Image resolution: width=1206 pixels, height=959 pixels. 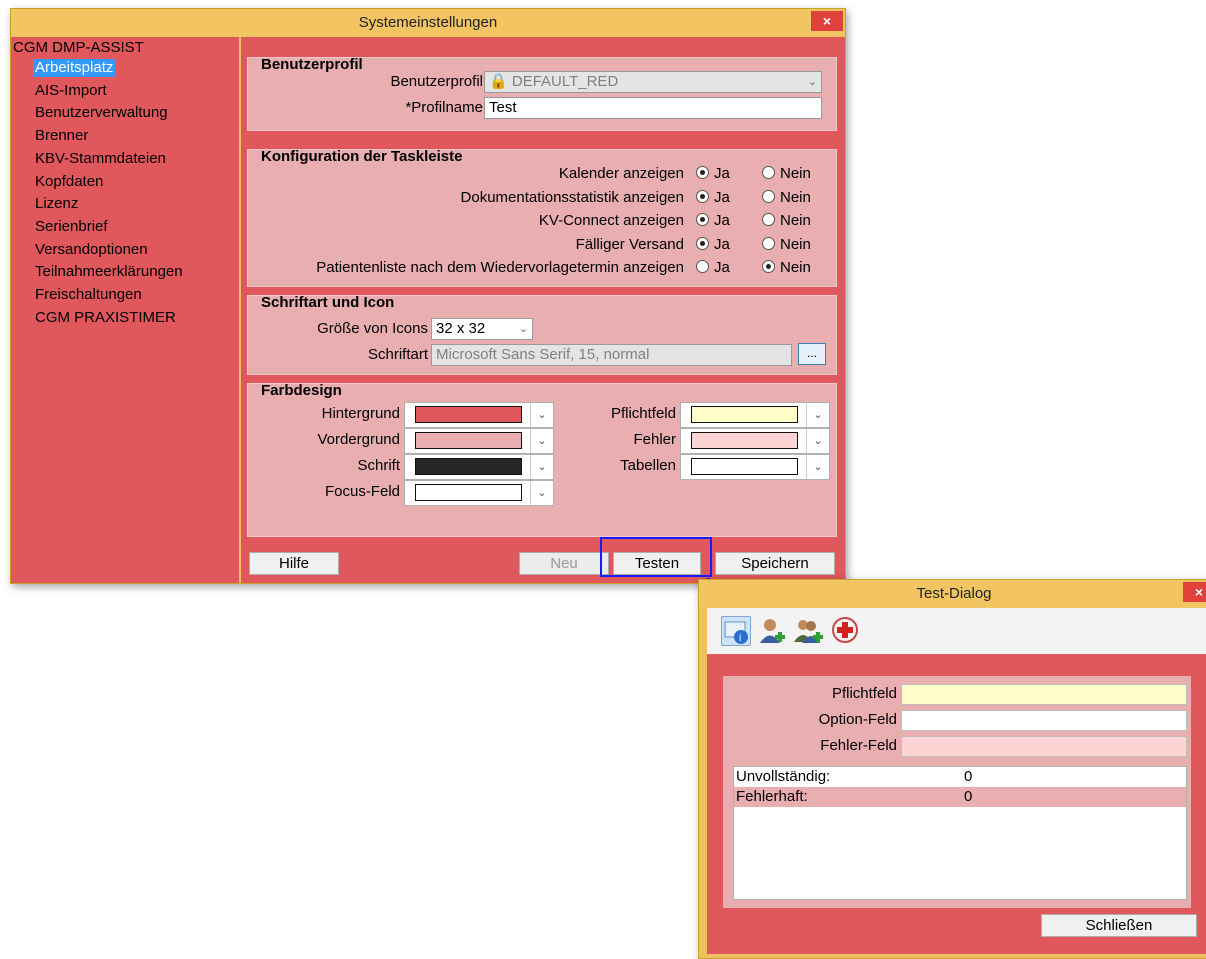 What do you see at coordinates (643, 413) in the screenshot?
I see `color-label: Pflichtfeld` at bounding box center [643, 413].